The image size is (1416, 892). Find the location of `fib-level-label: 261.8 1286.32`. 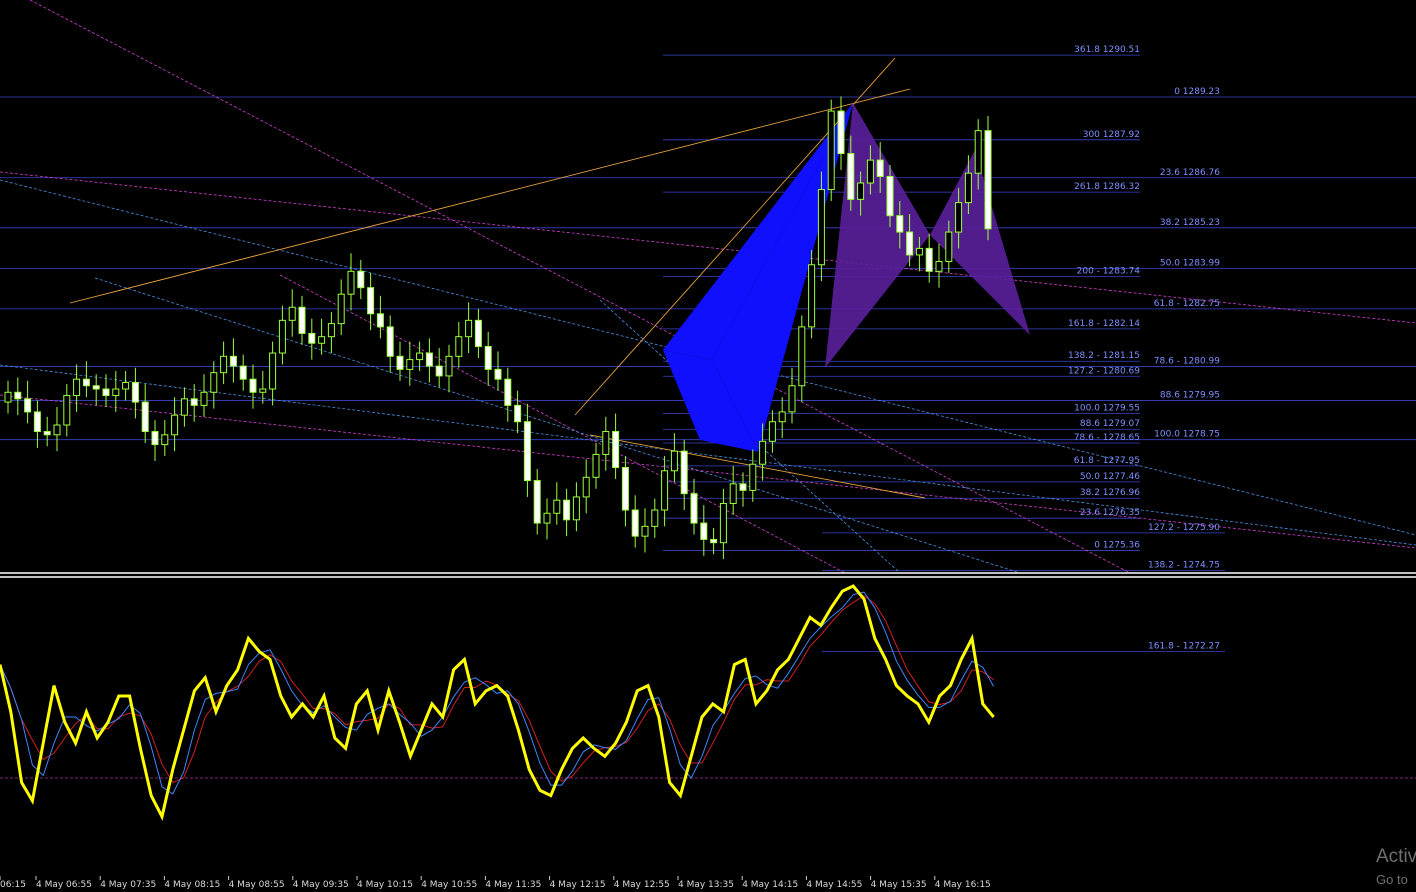

fib-level-label: 261.8 1286.32 is located at coordinates (1107, 187).